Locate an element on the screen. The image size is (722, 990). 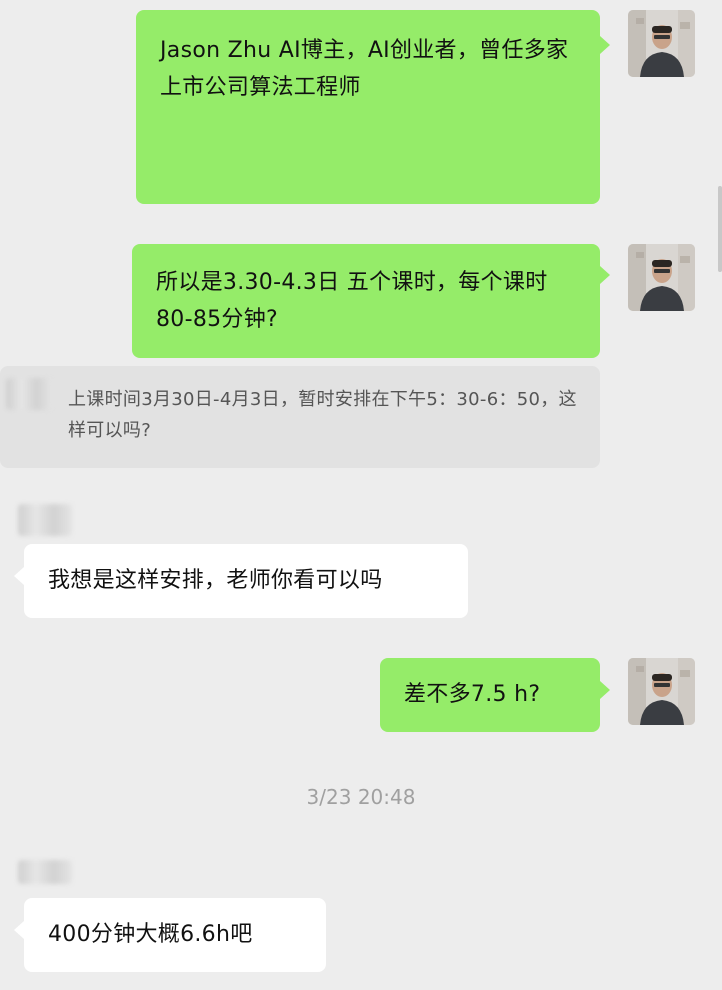
outgoing-message-bubble: 所以是3.30-4.3日 五个课时，每个课时80-85分钟? is located at coordinates (366, 301).